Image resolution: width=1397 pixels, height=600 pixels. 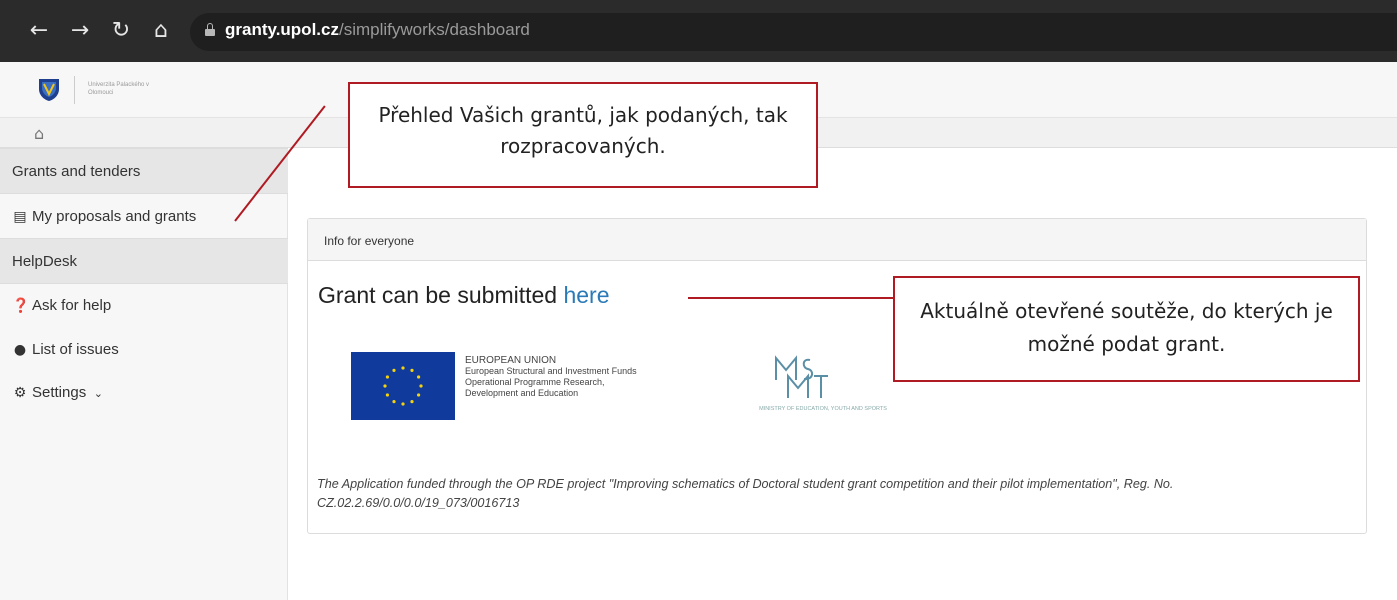 What do you see at coordinates (76, 171) in the screenshot?
I see `sidebar-section-label: Grants and tenders` at bounding box center [76, 171].